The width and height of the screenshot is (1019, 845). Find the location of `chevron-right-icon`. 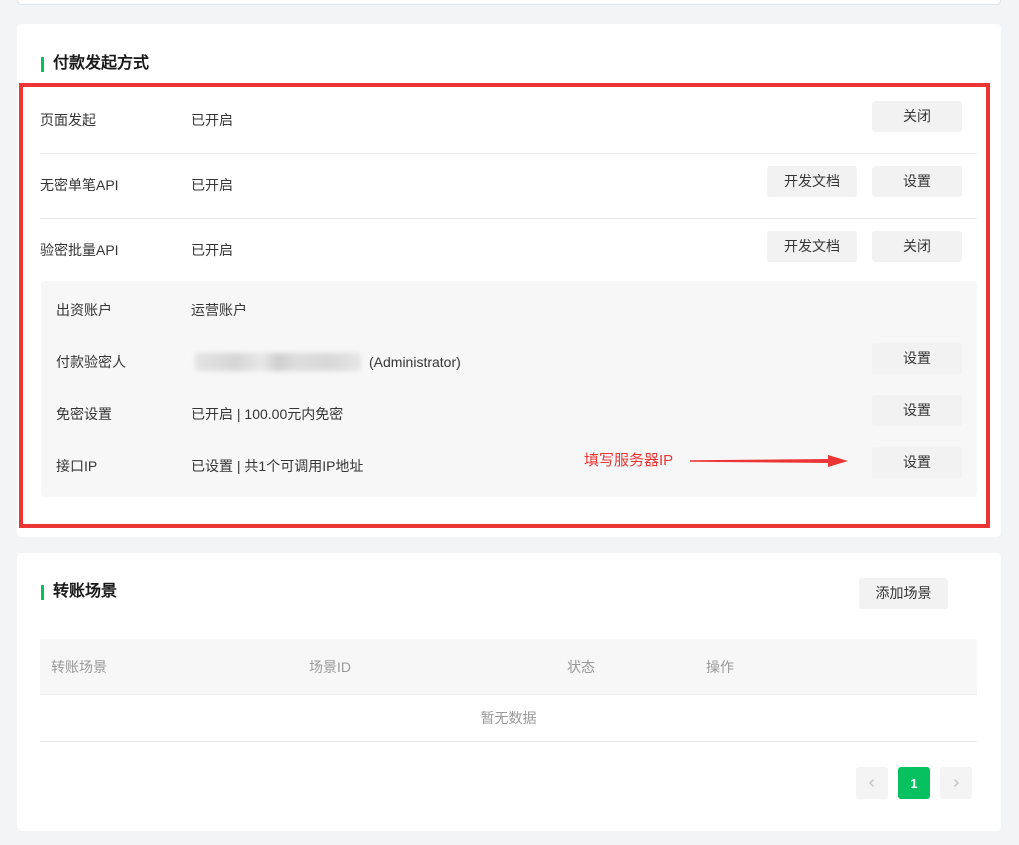

chevron-right-icon is located at coordinates (956, 783).